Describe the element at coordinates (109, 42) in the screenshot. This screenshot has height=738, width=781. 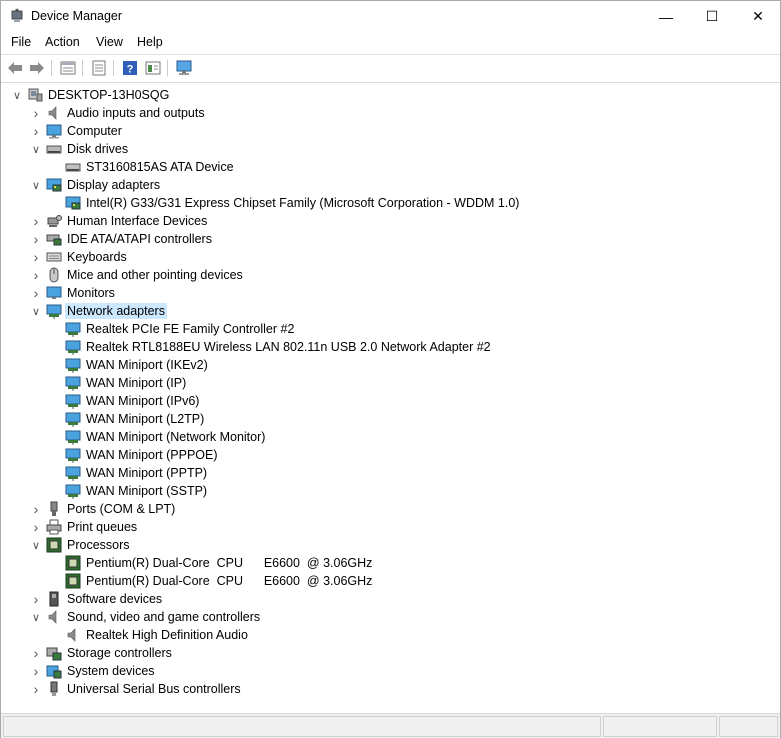
I see `menu-view: View` at that location.